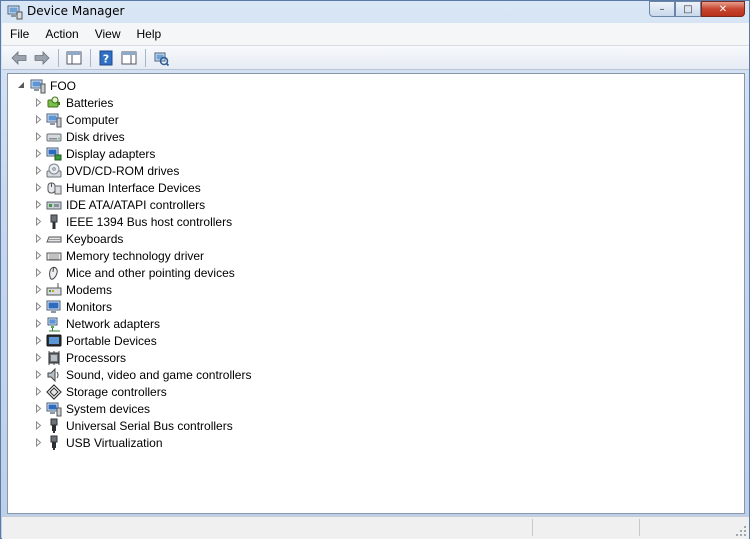 This screenshot has width=750, height=539. I want to click on processor-icon, so click(54, 357).